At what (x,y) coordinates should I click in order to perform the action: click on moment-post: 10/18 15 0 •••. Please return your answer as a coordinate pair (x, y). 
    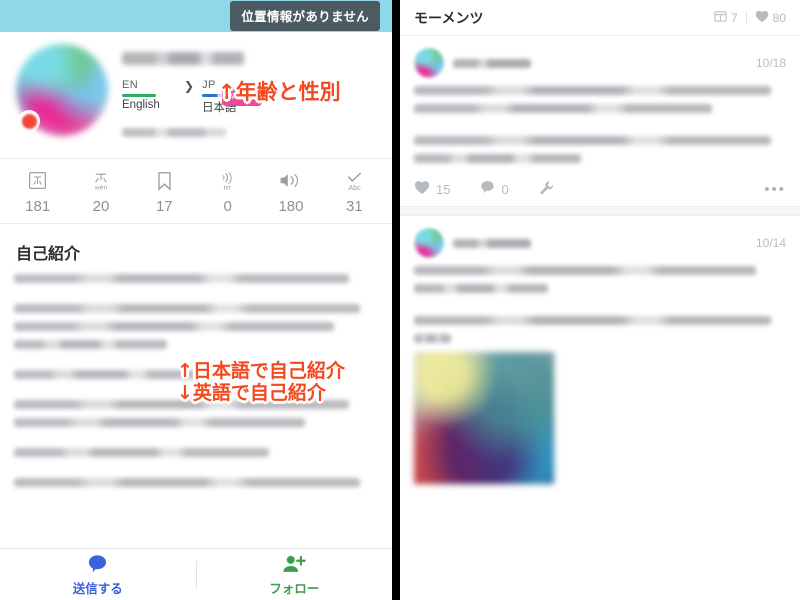
    Looking at the image, I should click on (600, 121).